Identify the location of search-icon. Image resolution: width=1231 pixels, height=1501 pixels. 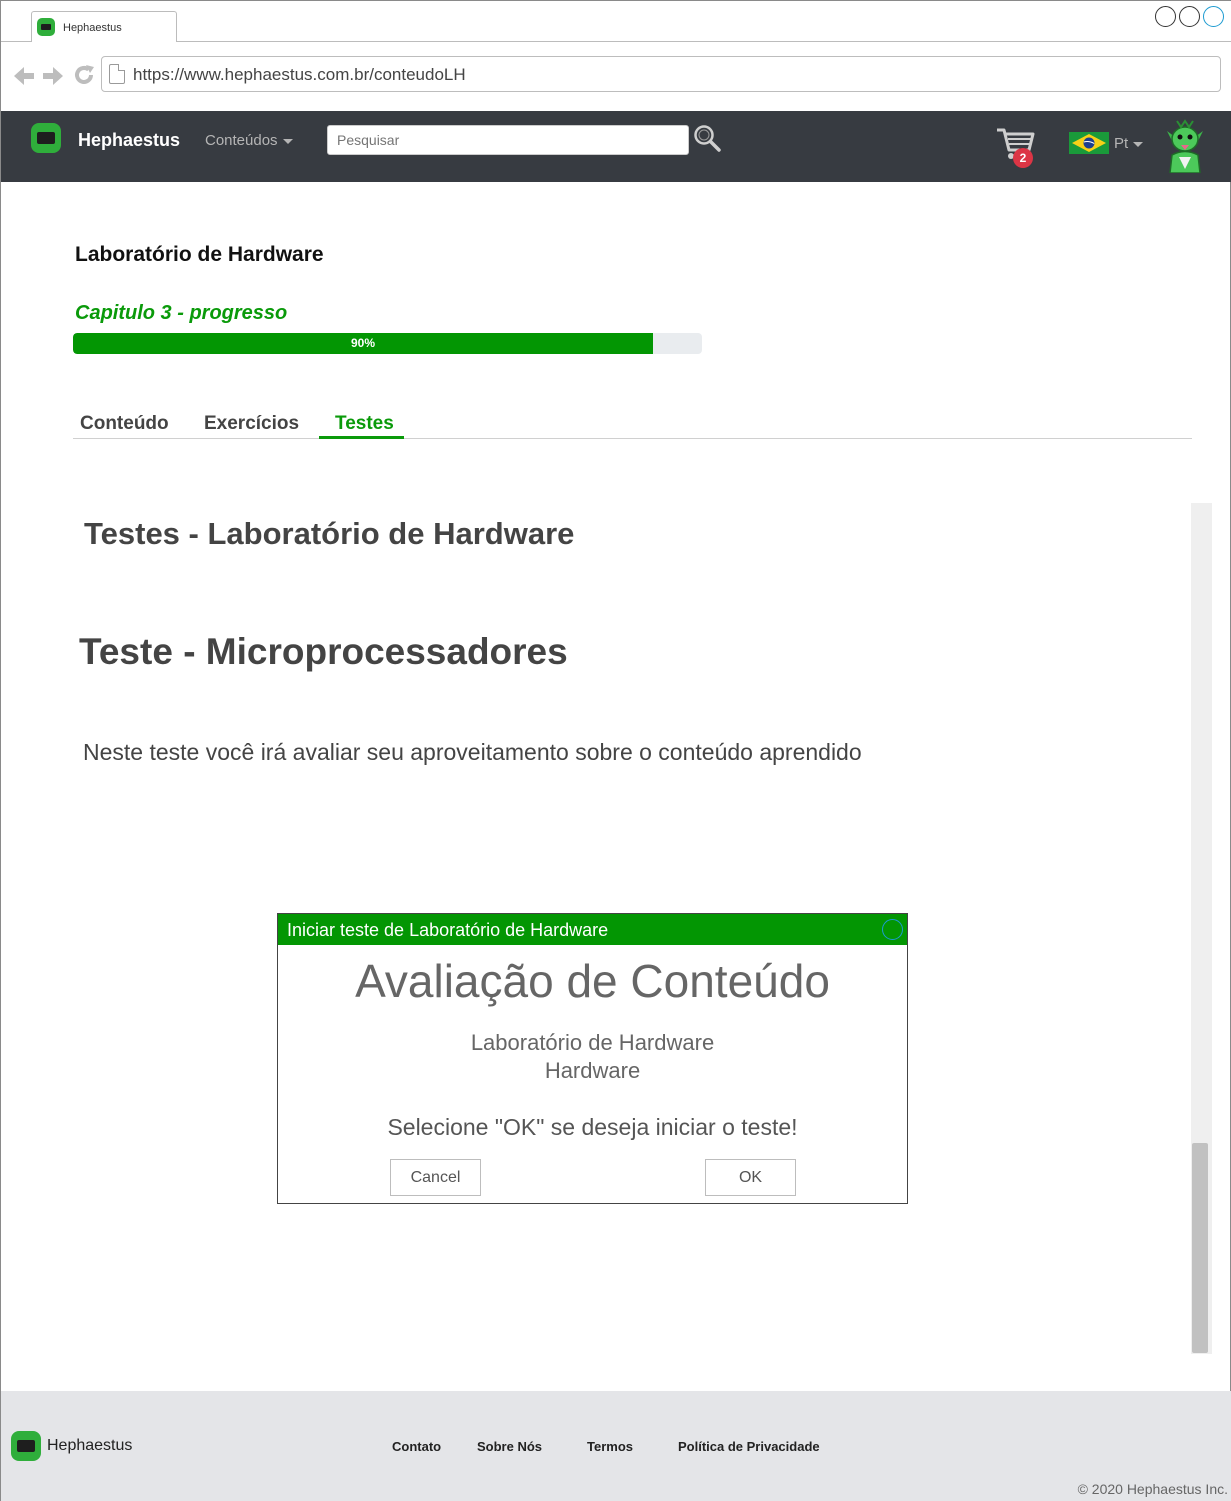
(707, 138).